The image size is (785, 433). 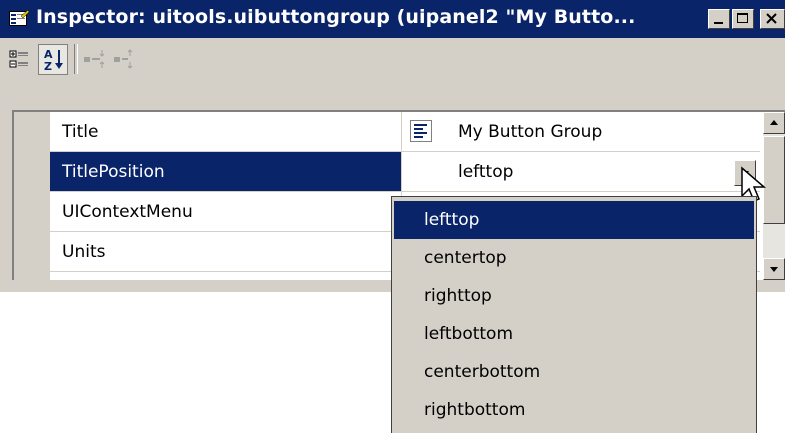 I want to click on sort-alphabetical-button: A Z, so click(x=53, y=59).